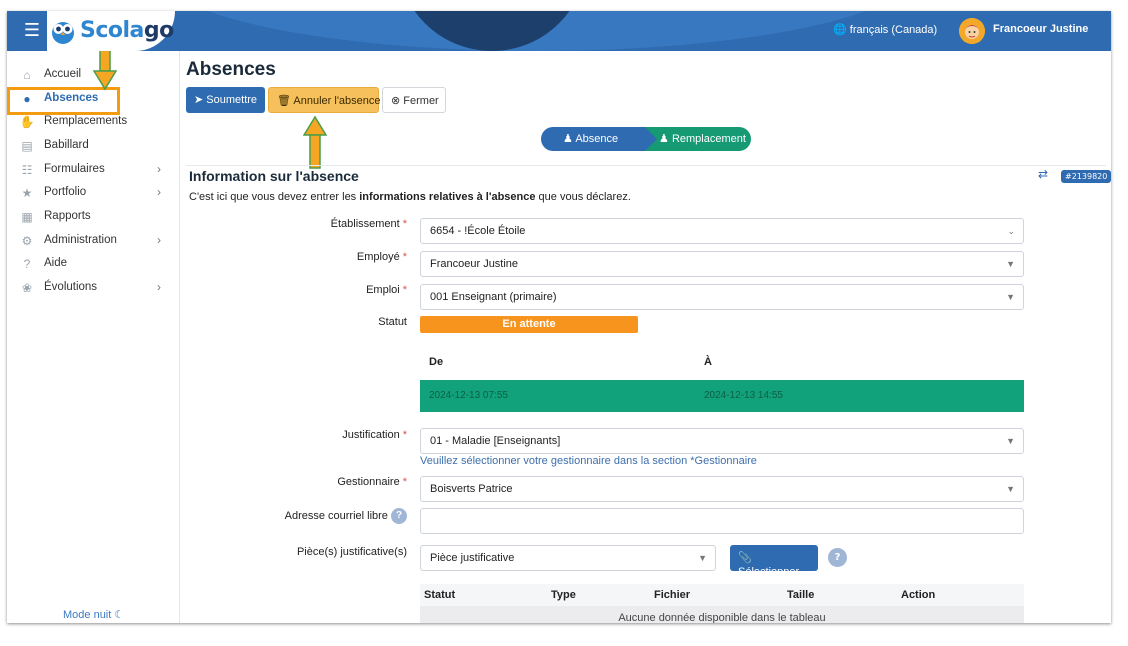 Image resolution: width=1128 pixels, height=646 pixels. What do you see at coordinates (1086, 176) in the screenshot?
I see `record-id-badge: #2139820` at bounding box center [1086, 176].